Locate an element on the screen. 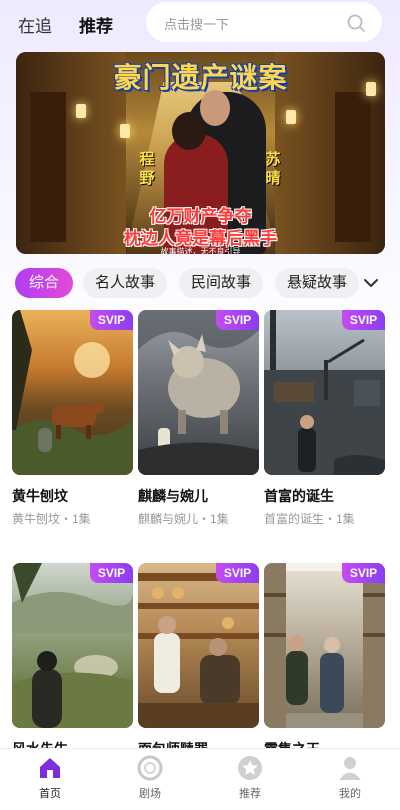  banner-name-right: 苏晴 is located at coordinates (273, 169).